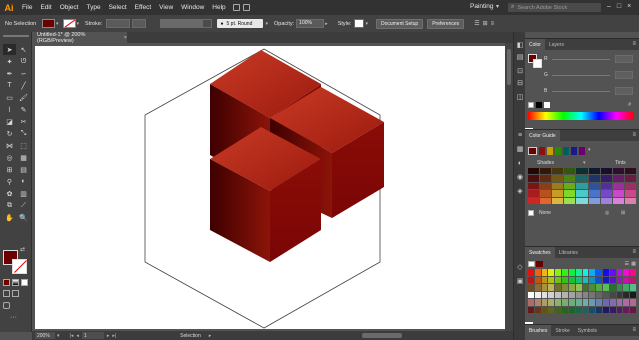 This screenshot has height=340, width=639. Describe the element at coordinates (72, 336) in the screenshot. I see `first-artboard-icon: |◂` at that location.